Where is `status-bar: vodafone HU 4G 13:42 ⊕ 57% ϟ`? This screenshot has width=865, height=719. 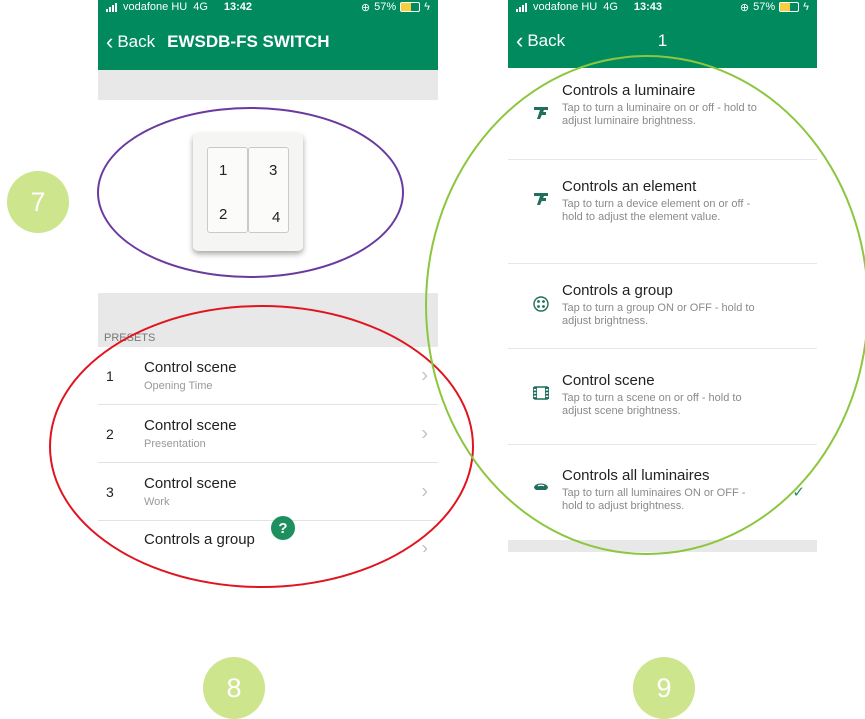 status-bar: vodafone HU 4G 13:42 ⊕ 57% ϟ is located at coordinates (268, 7).